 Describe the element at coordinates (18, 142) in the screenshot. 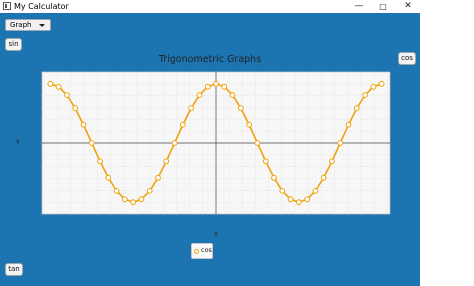

I see `y-axis-label: Y` at that location.